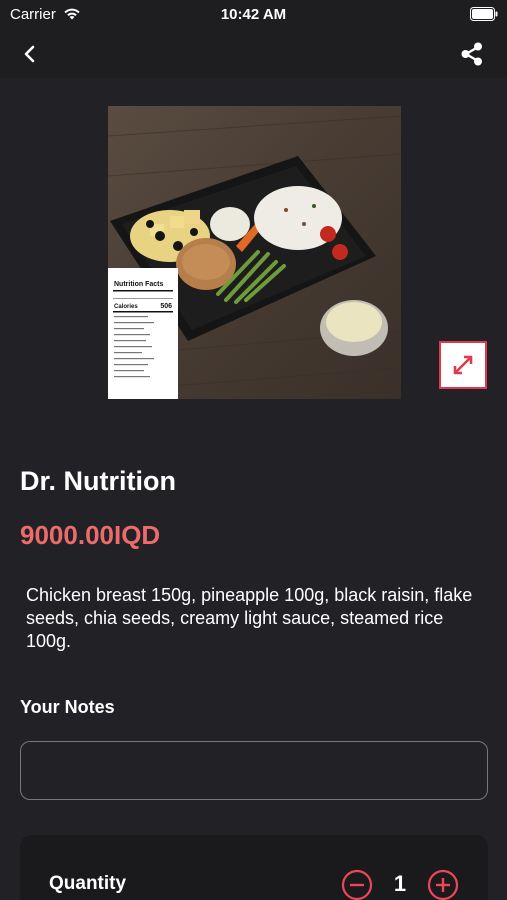  I want to click on share-button, so click(472, 54).